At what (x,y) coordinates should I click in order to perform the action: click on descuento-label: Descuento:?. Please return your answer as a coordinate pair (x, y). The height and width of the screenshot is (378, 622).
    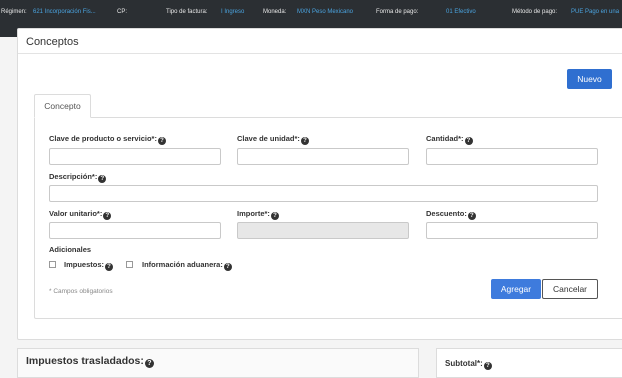
    Looking at the image, I should click on (451, 214).